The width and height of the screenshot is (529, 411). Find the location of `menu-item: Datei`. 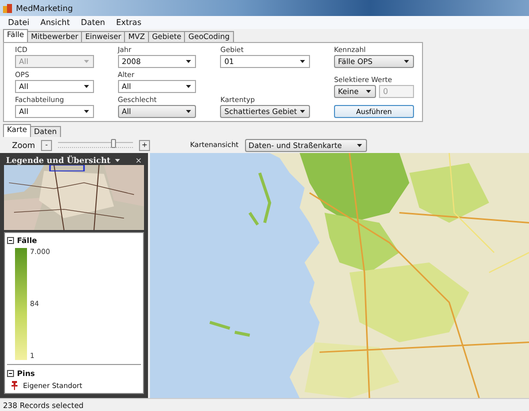

menu-item: Datei is located at coordinates (19, 22).